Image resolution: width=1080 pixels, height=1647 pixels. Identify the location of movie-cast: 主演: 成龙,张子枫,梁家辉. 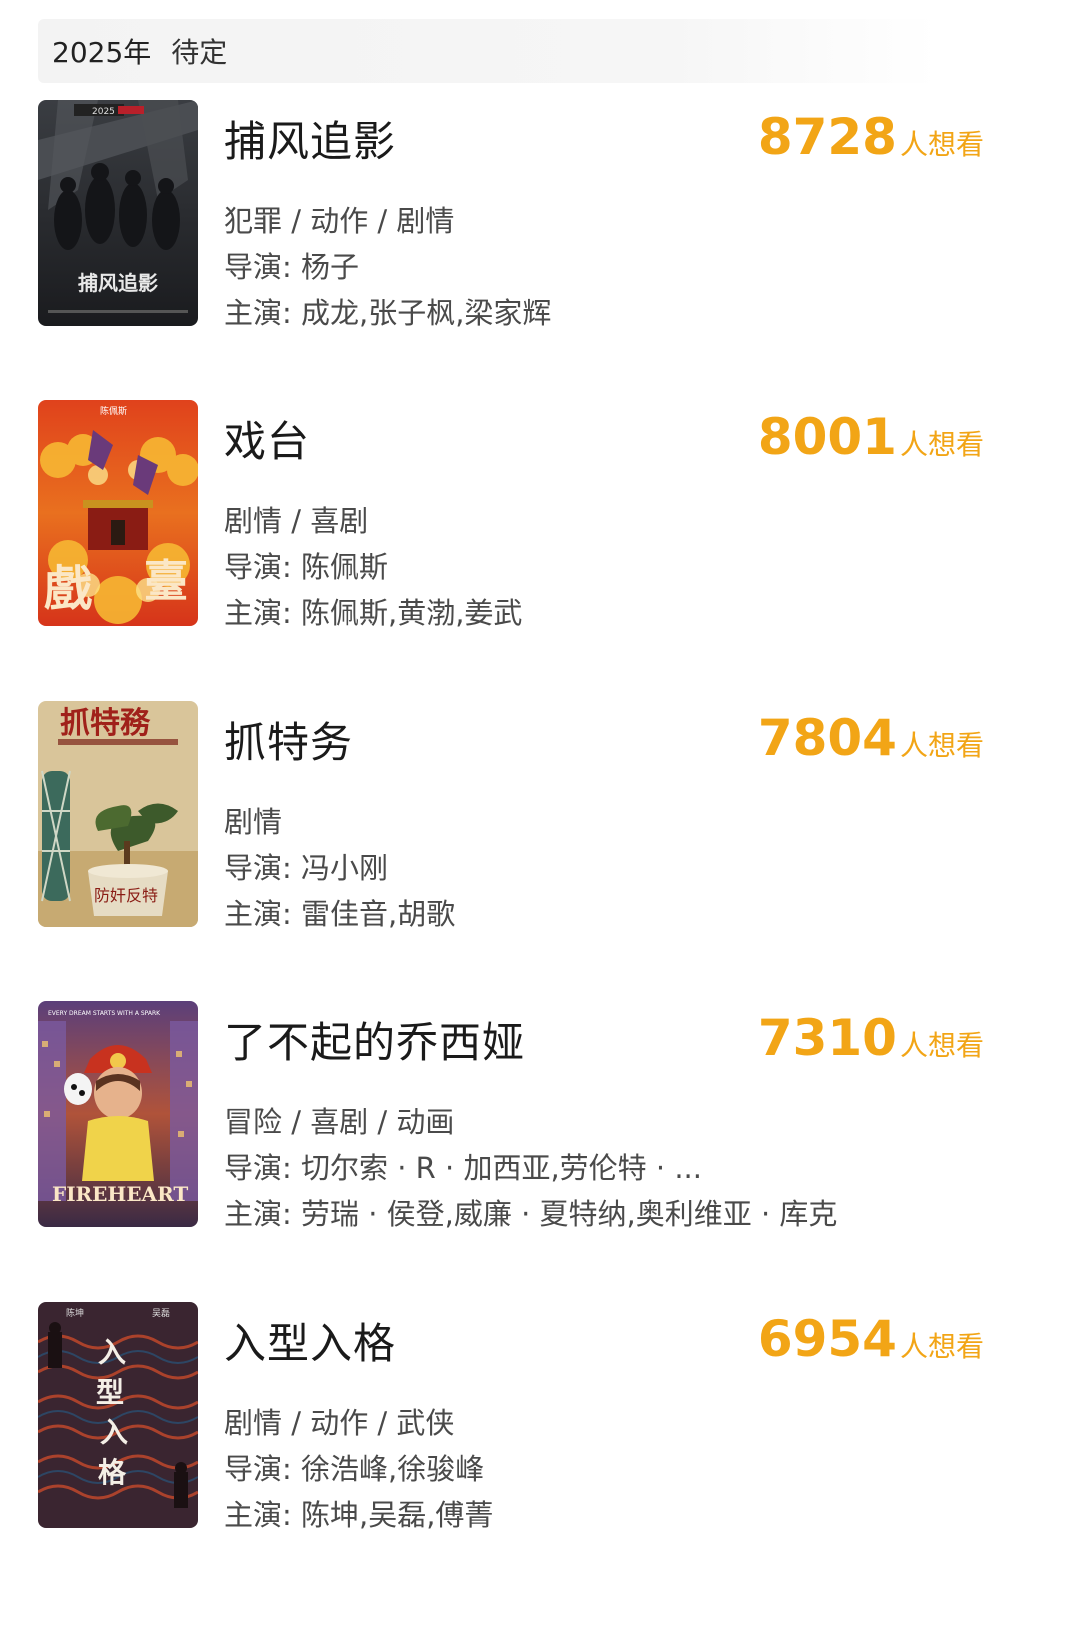
(387, 311).